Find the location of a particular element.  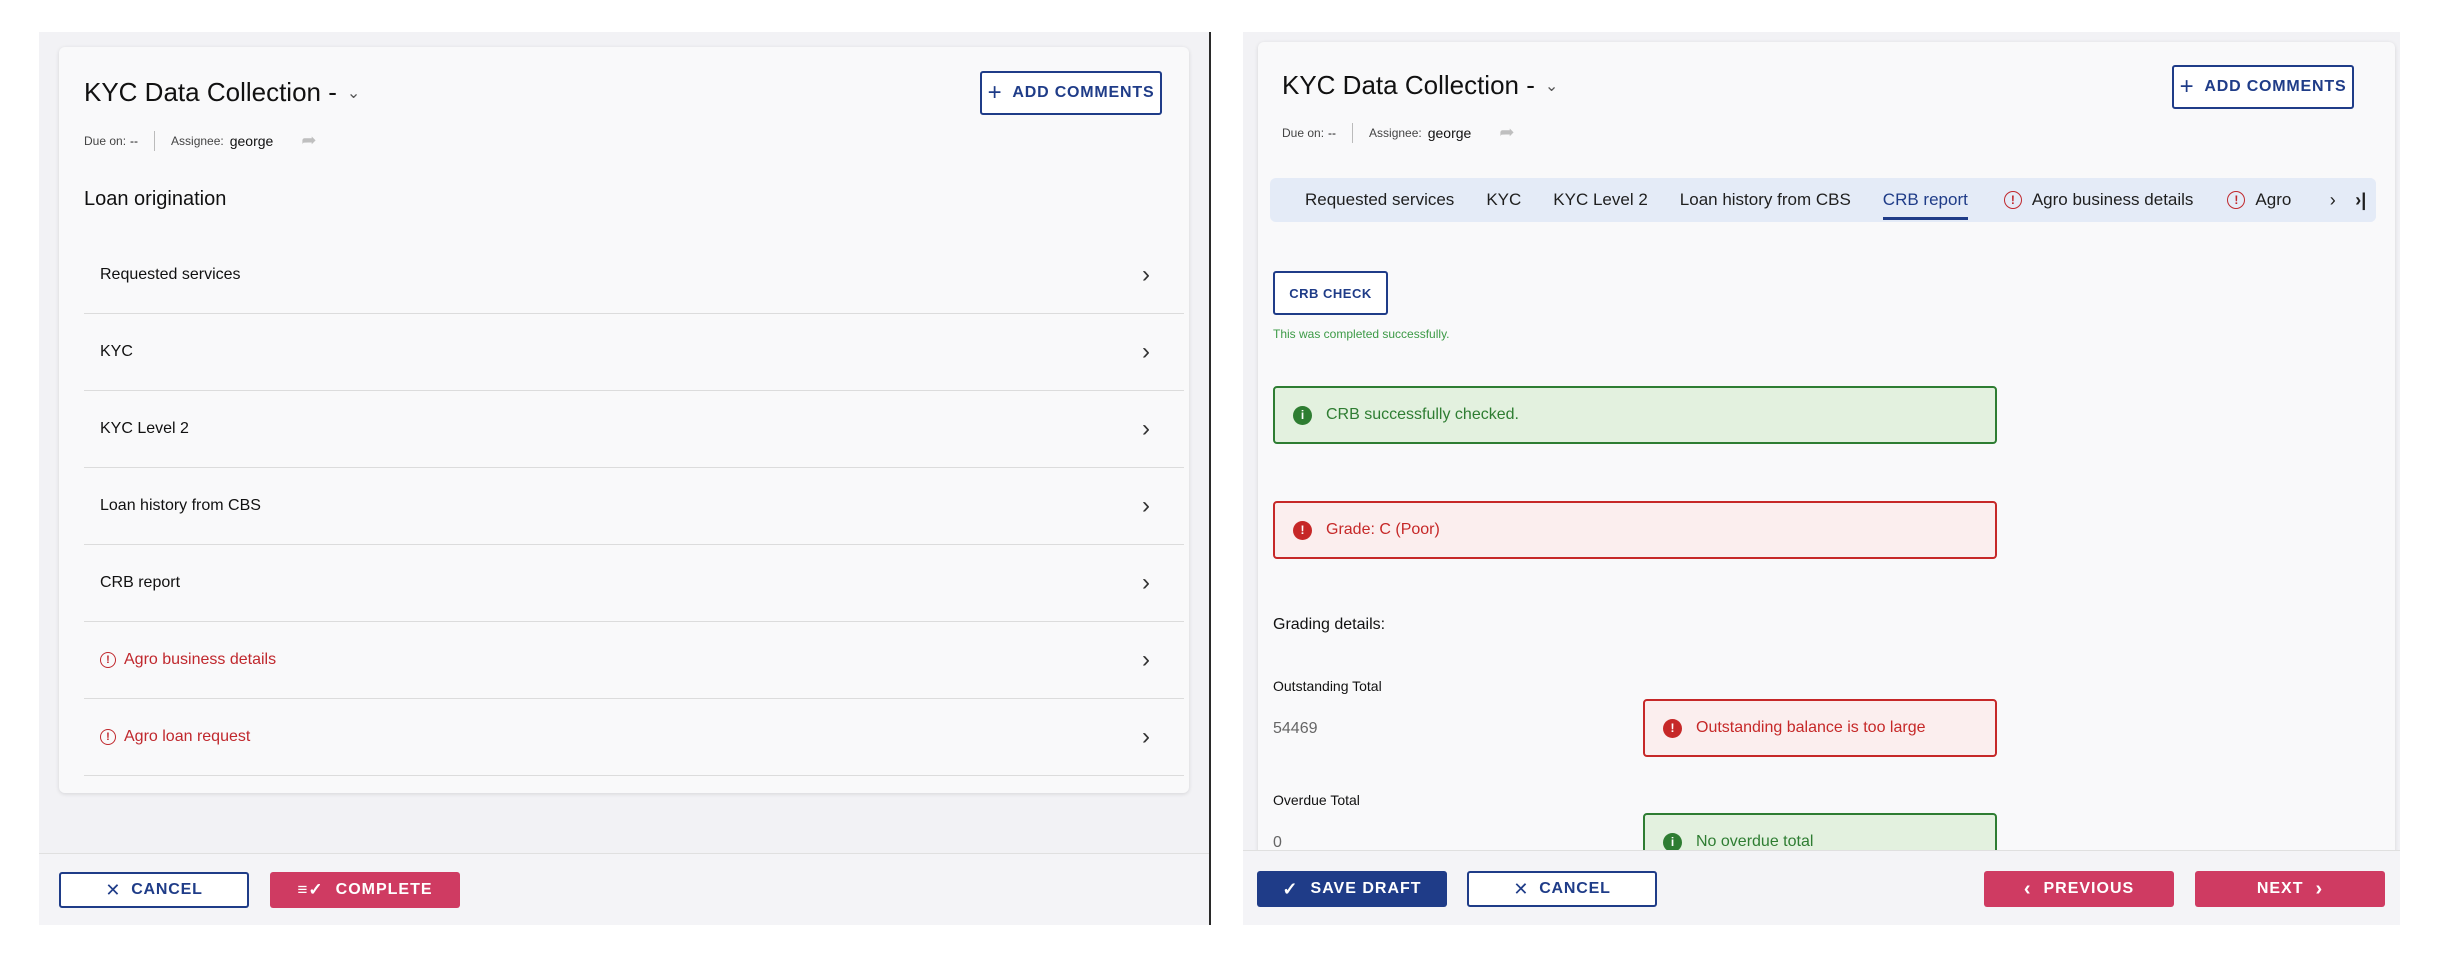

tab-label: CRB report is located at coordinates (1925, 199).